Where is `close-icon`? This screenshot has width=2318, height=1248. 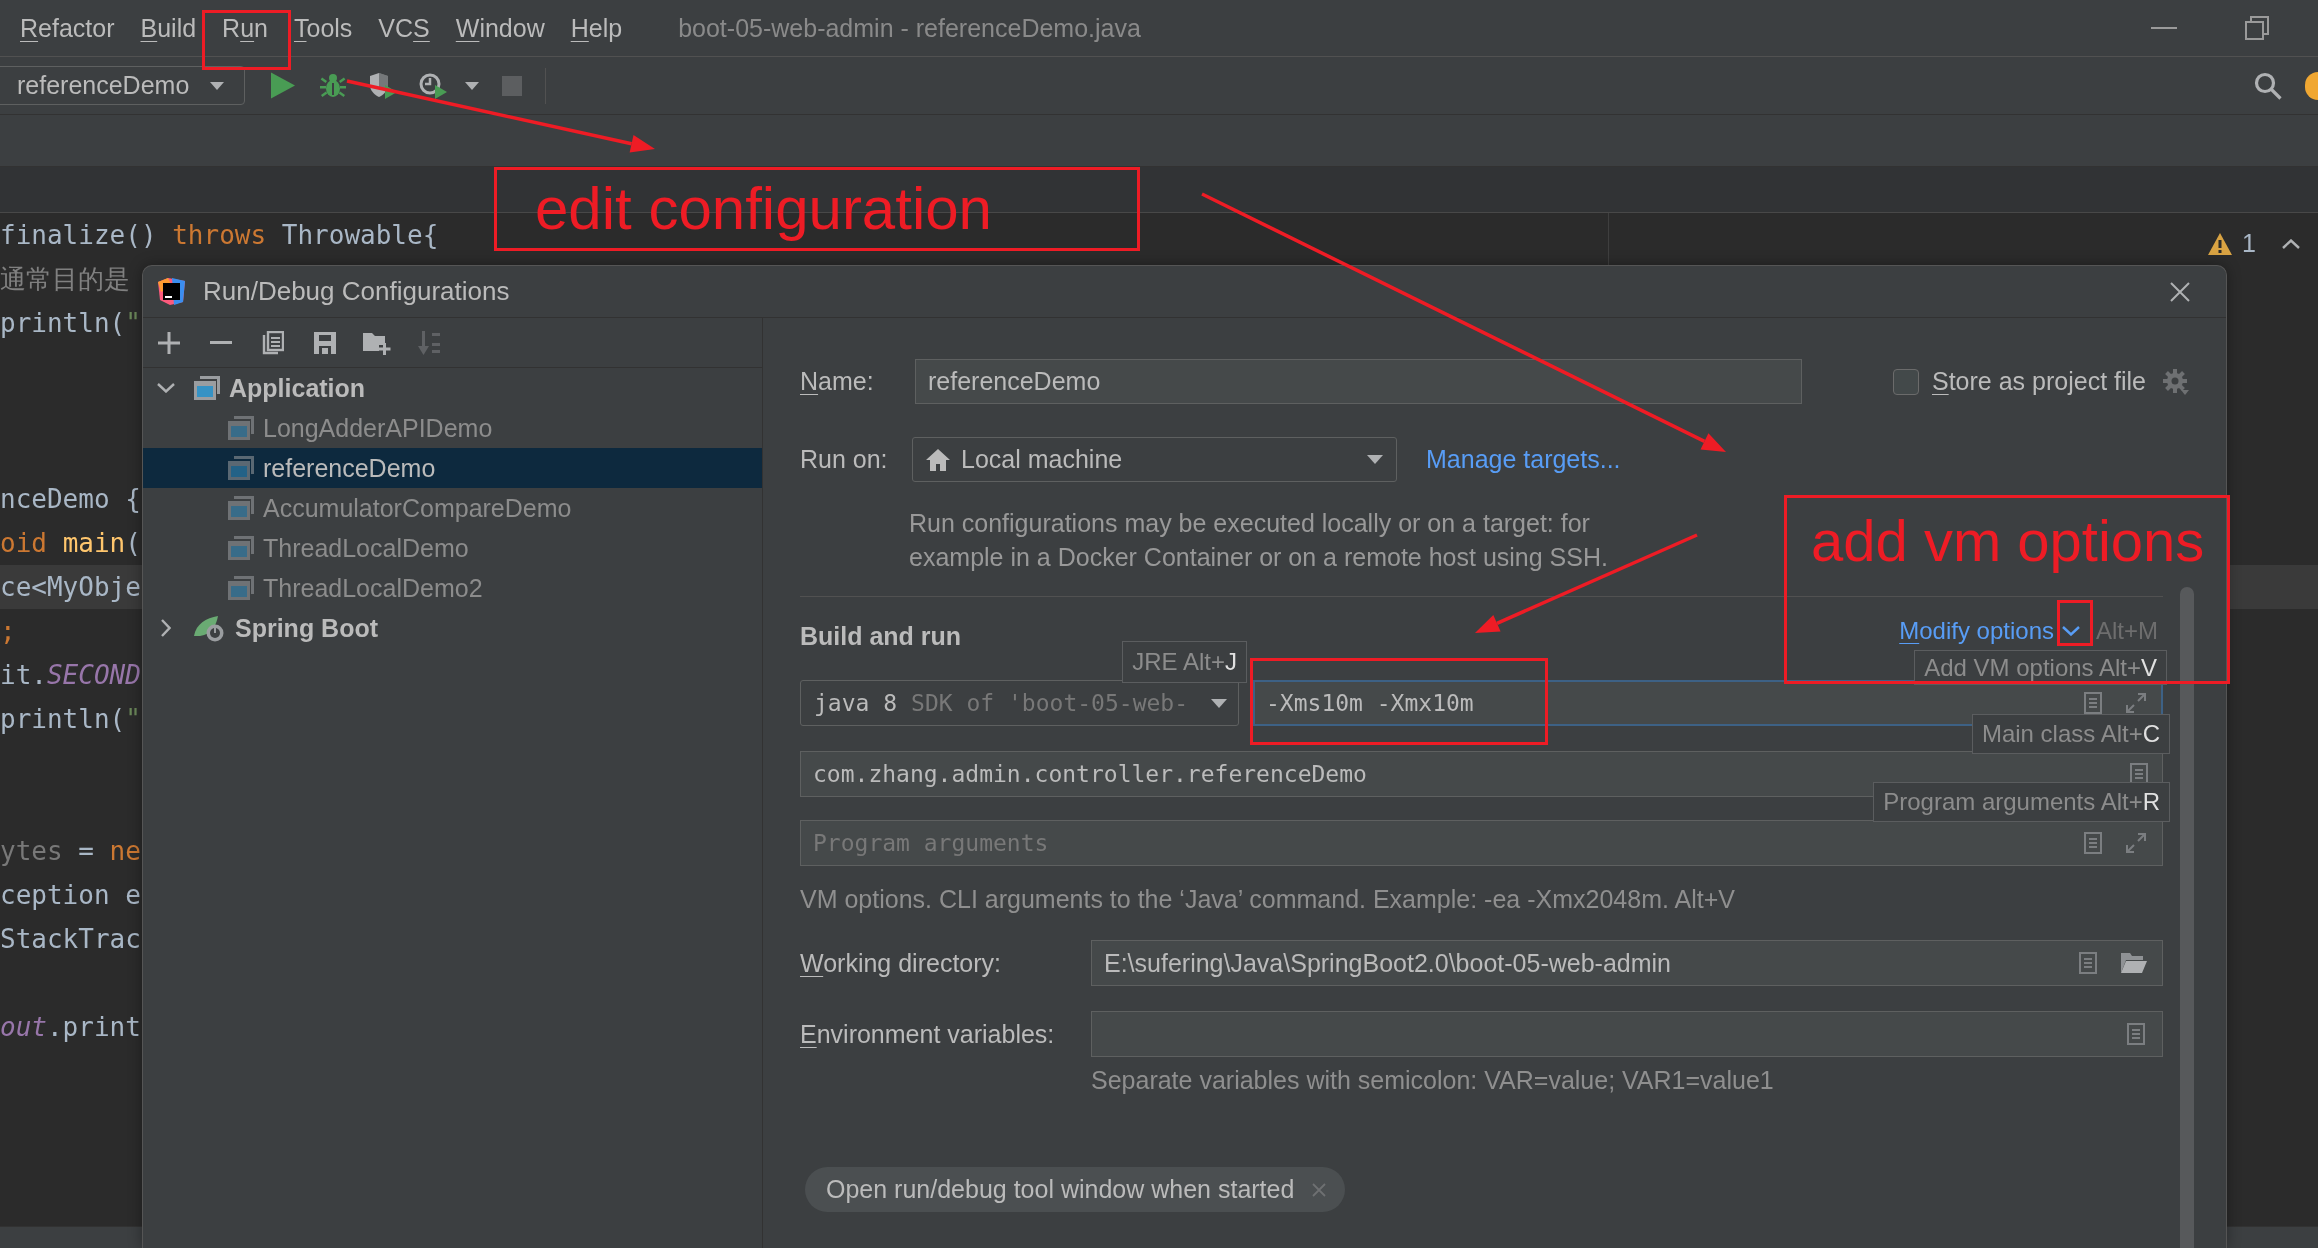
close-icon is located at coordinates (2180, 291).